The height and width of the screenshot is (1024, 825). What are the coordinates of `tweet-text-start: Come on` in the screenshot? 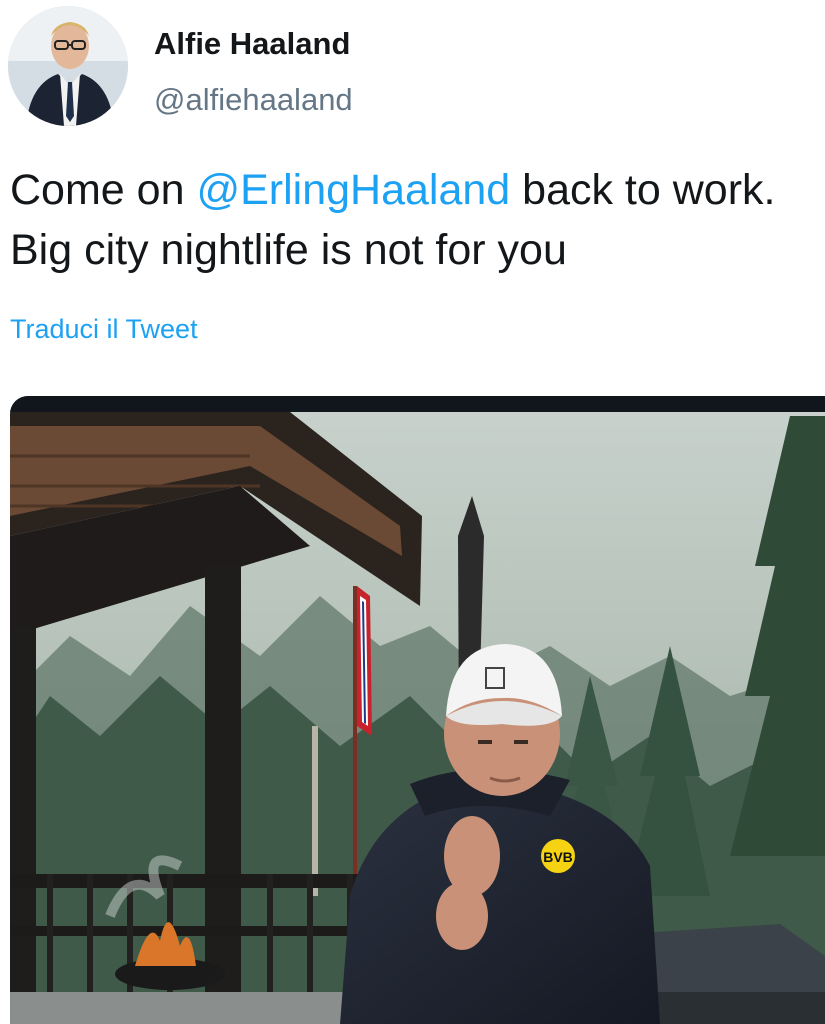 It's located at (103, 190).